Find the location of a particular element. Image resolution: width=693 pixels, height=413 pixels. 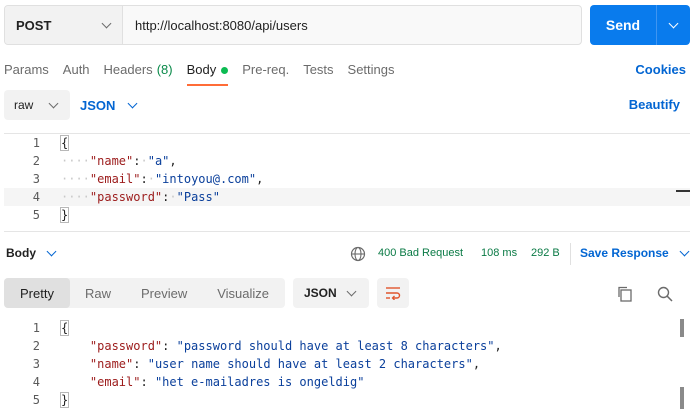

send-button-group: Send is located at coordinates (640, 25).